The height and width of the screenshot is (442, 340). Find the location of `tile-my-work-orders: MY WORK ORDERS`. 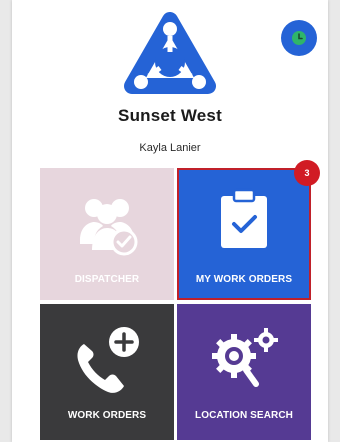

tile-my-work-orders: MY WORK ORDERS is located at coordinates (244, 234).